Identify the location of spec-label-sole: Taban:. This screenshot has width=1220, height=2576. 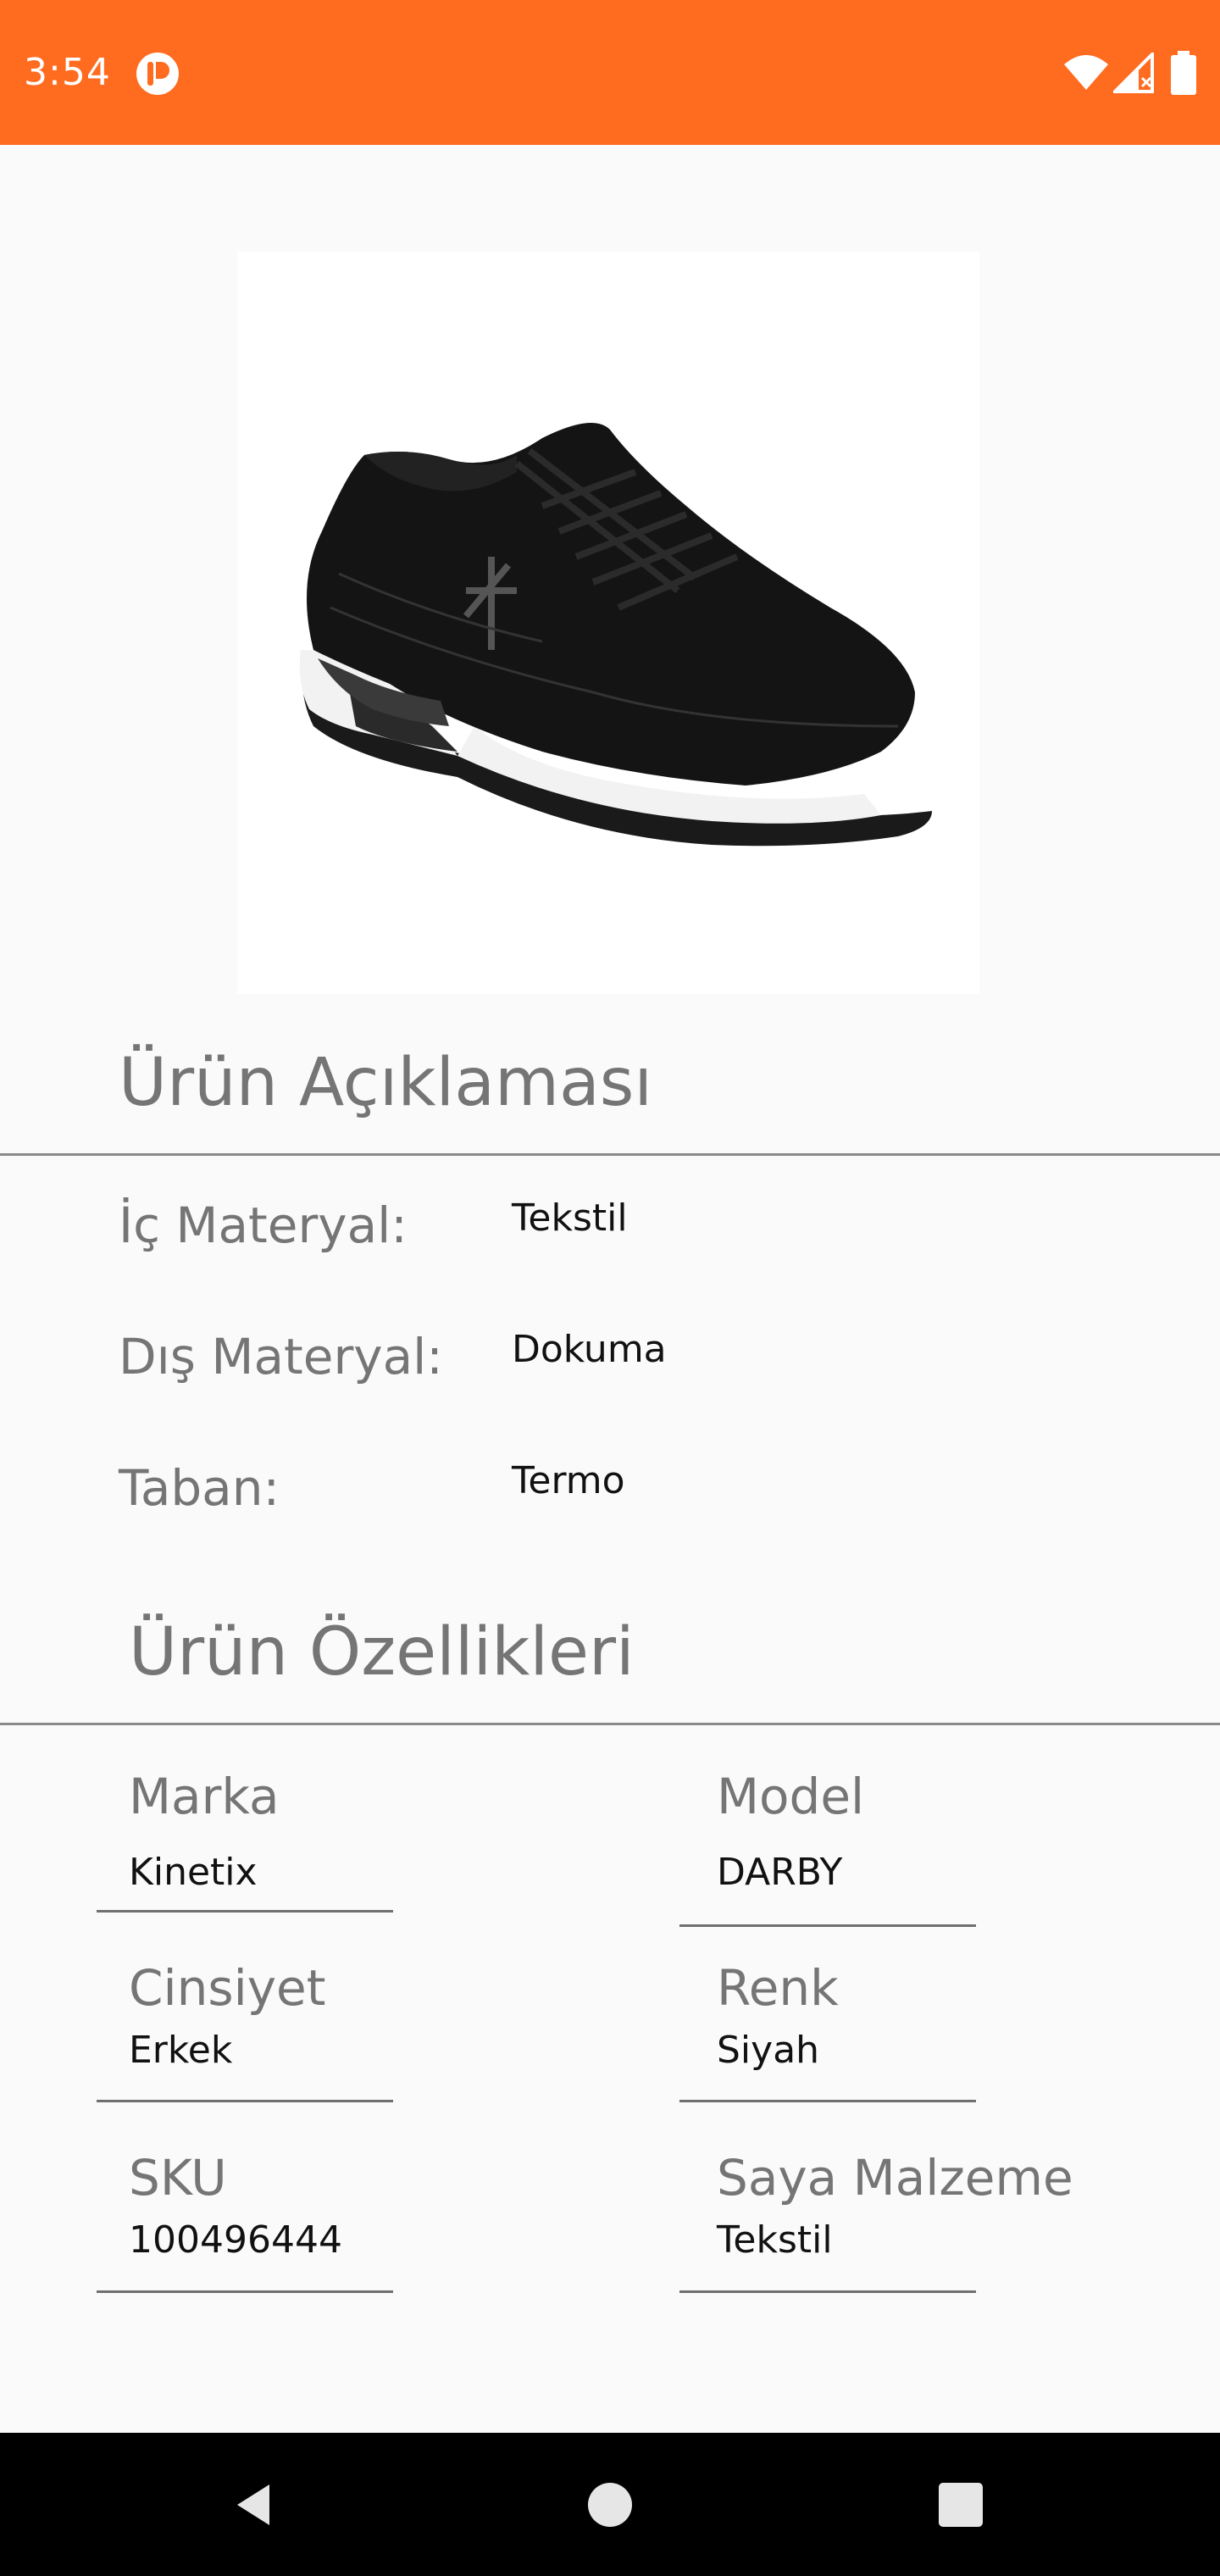
(199, 1488).